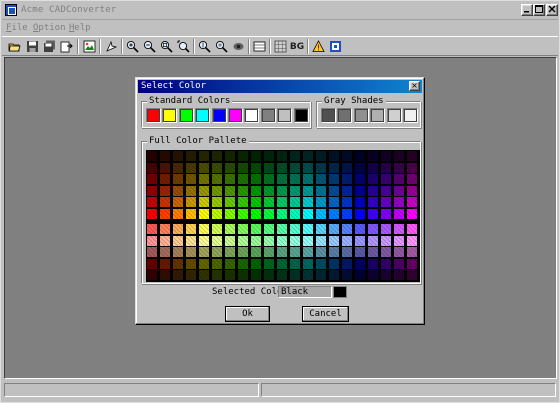  Describe the element at coordinates (297, 46) in the screenshot. I see `background-color-button: BG` at that location.